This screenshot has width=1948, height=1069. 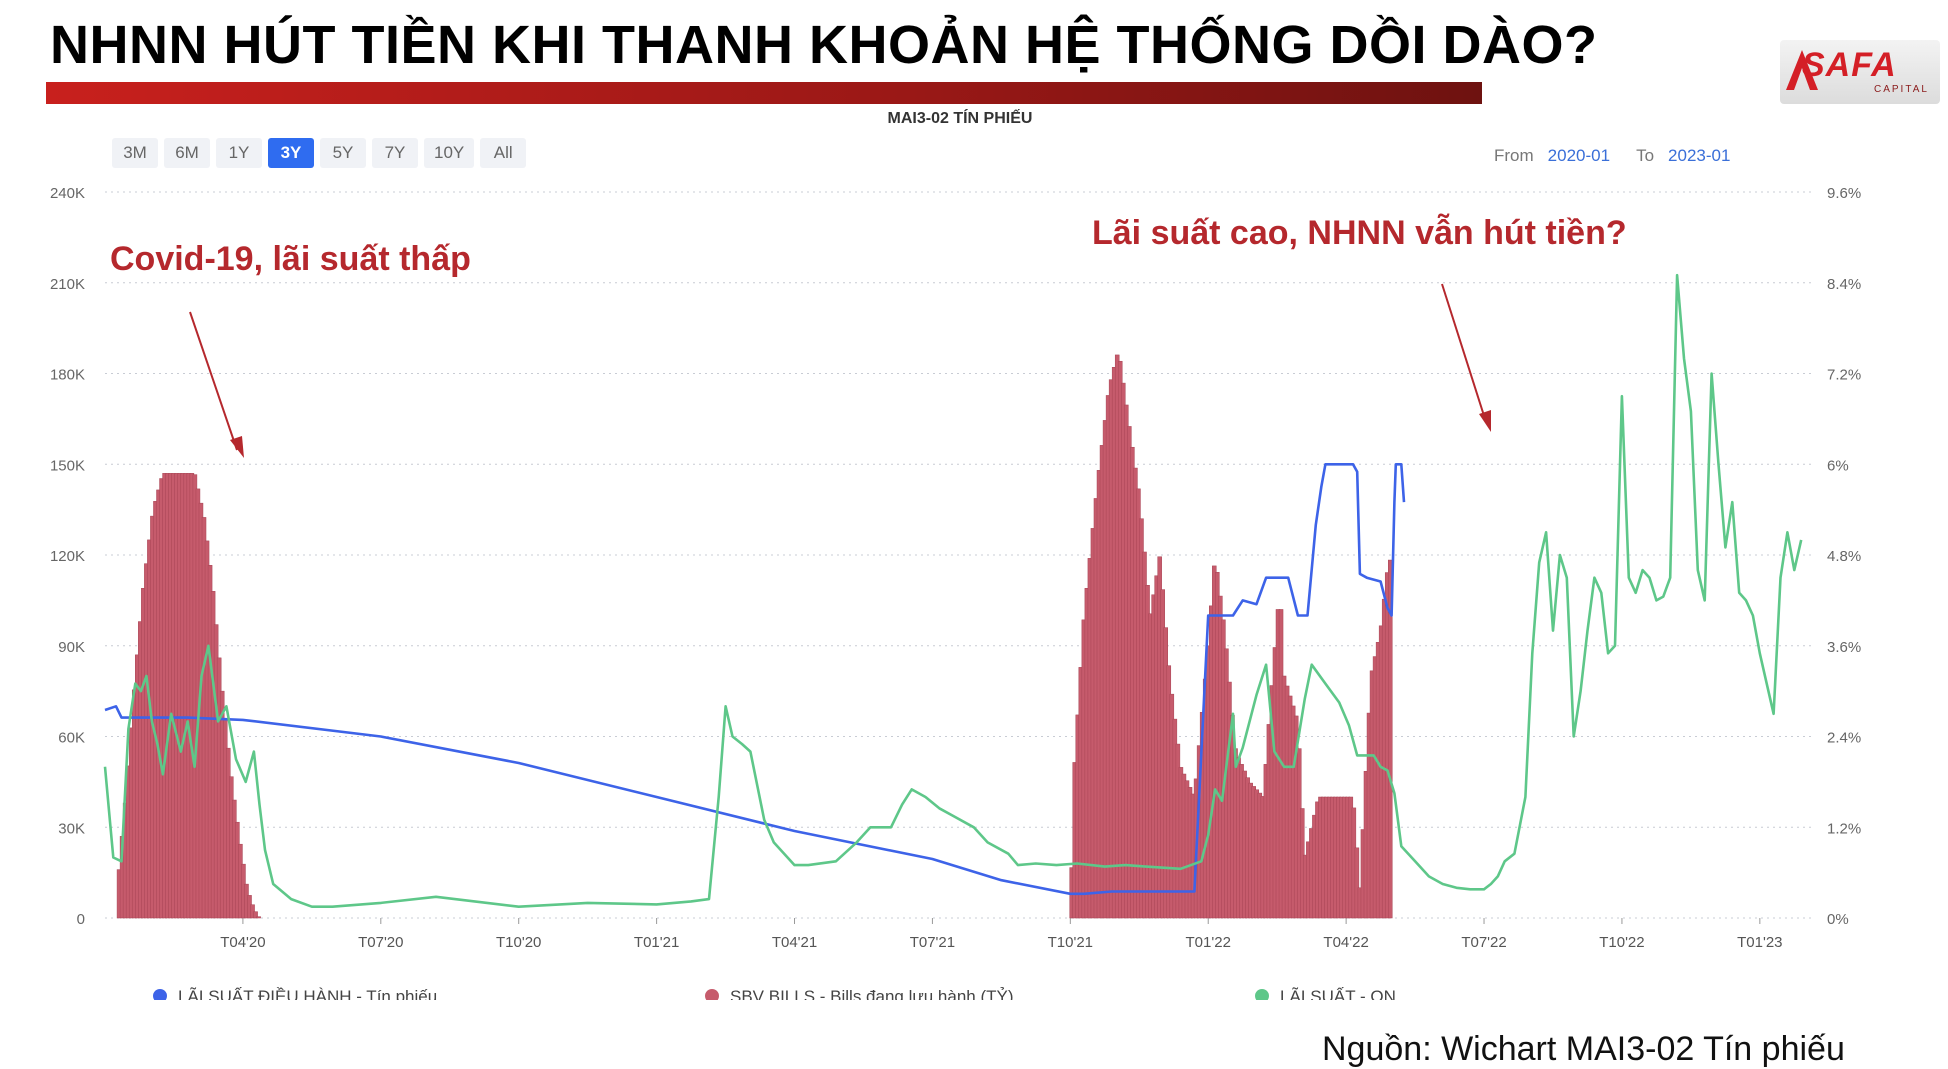 I want to click on y-left-tick-label: 90K, so click(x=71, y=647).